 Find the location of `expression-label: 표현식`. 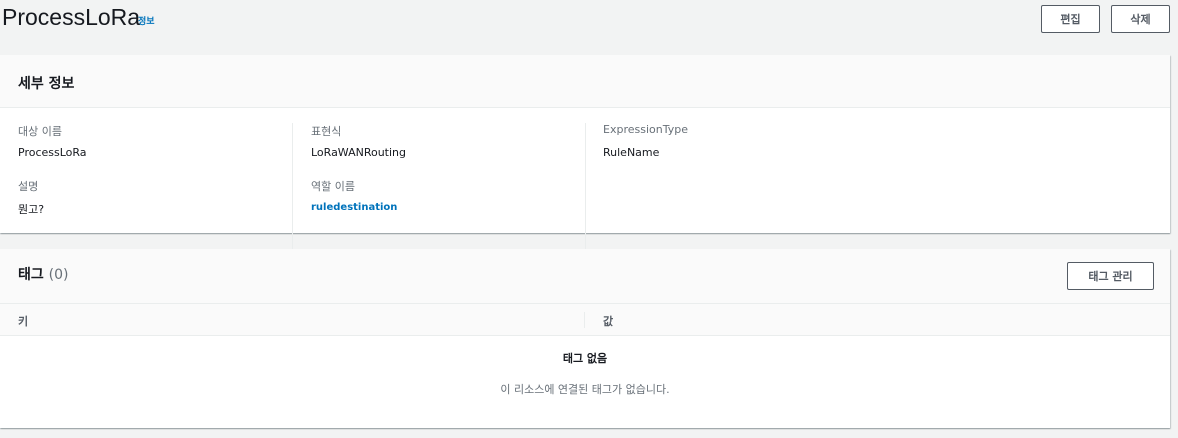

expression-label: 표현식 is located at coordinates (326, 131).